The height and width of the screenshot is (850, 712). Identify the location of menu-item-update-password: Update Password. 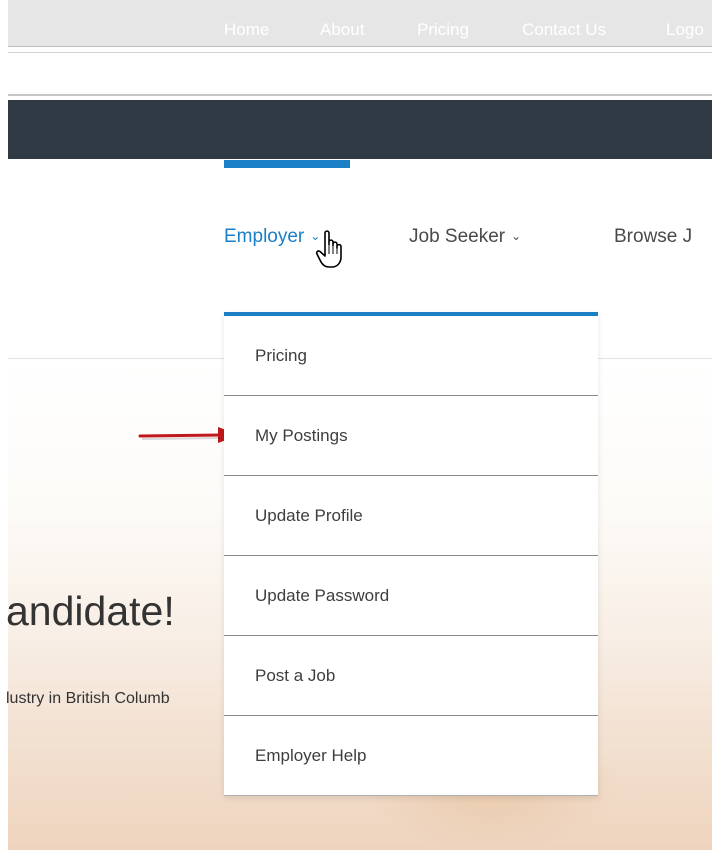
(411, 596).